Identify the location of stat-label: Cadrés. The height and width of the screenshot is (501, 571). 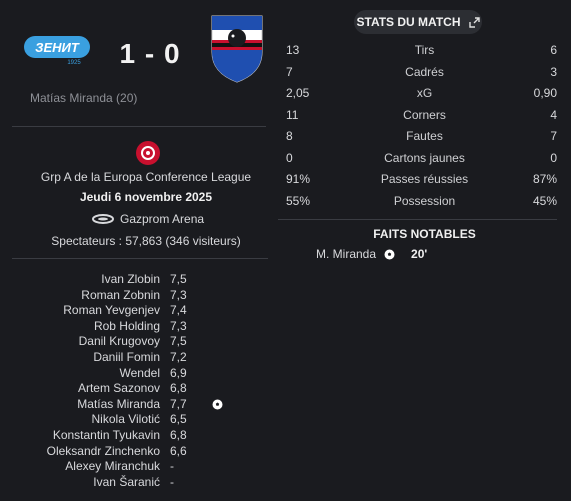
(424, 71).